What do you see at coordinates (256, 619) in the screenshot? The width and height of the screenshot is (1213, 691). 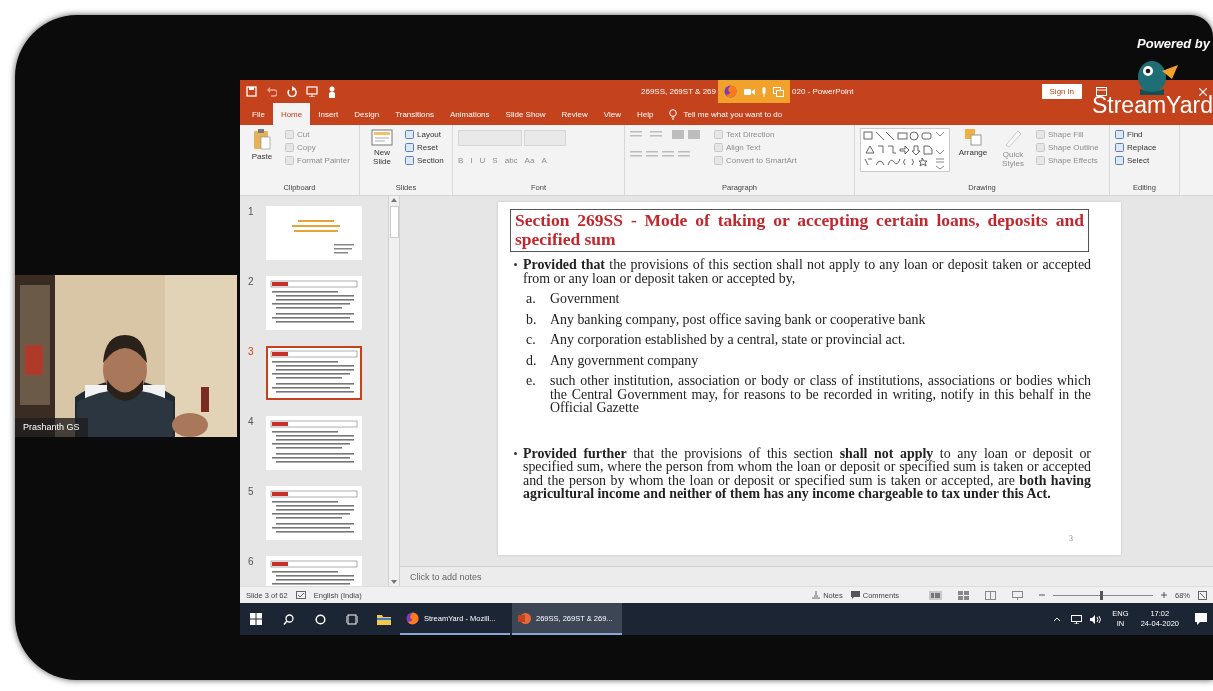 I see `start-icon` at bounding box center [256, 619].